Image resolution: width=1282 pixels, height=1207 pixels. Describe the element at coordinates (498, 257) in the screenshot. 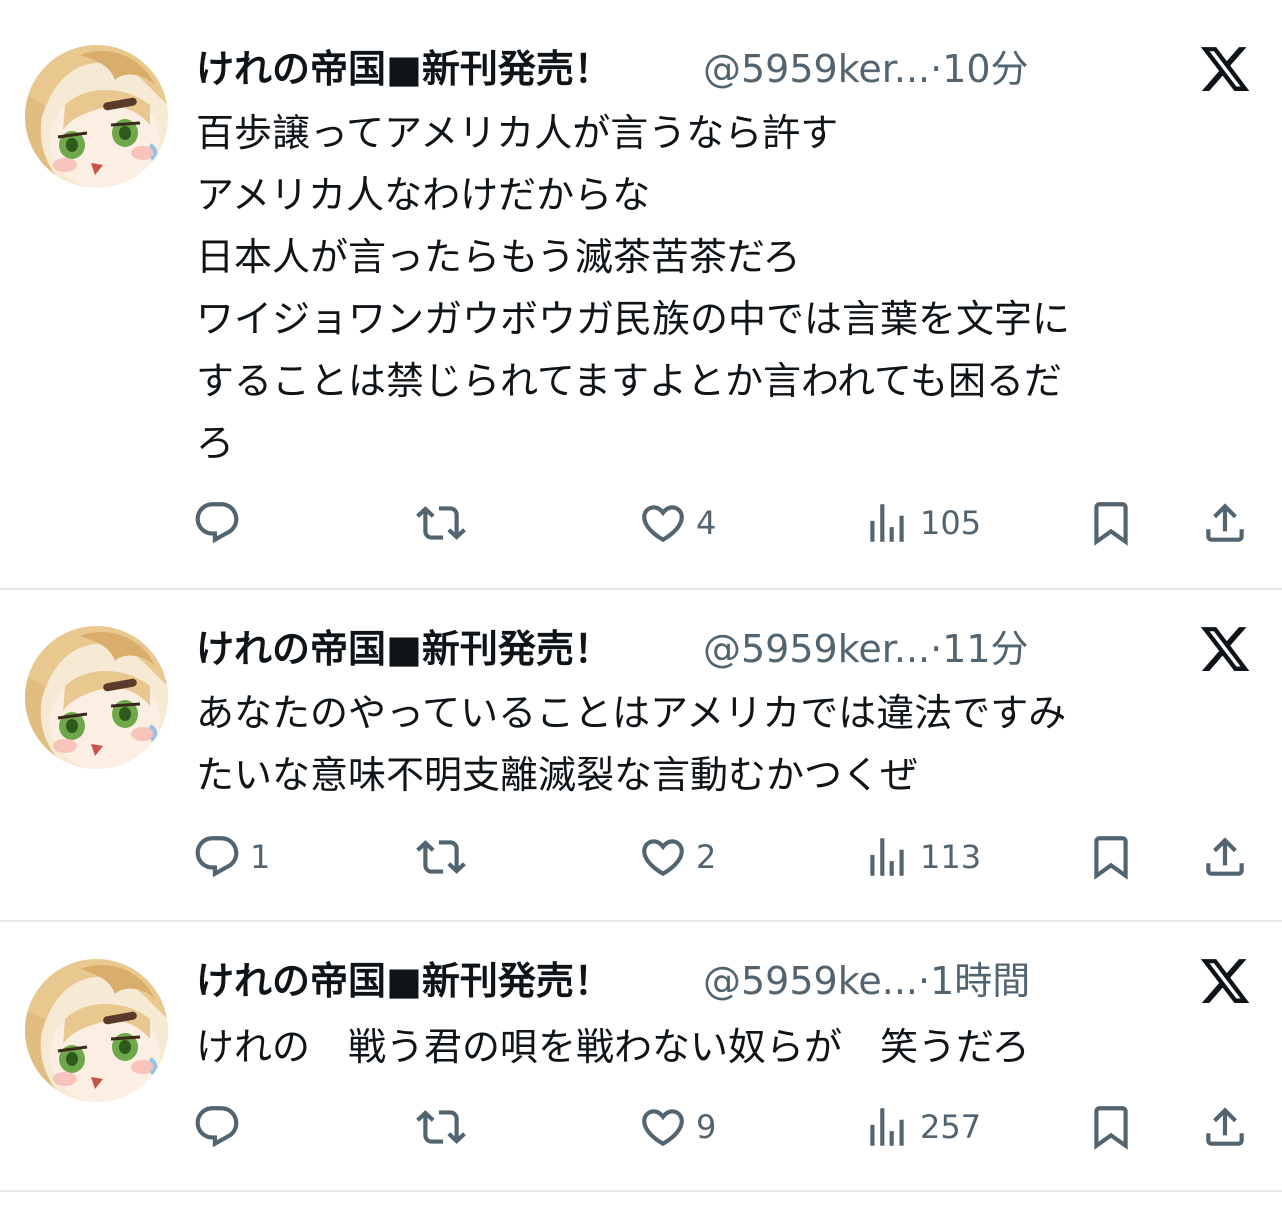

I see `text-line: 日本人が言ったらもう滅茶苦茶だろ` at that location.